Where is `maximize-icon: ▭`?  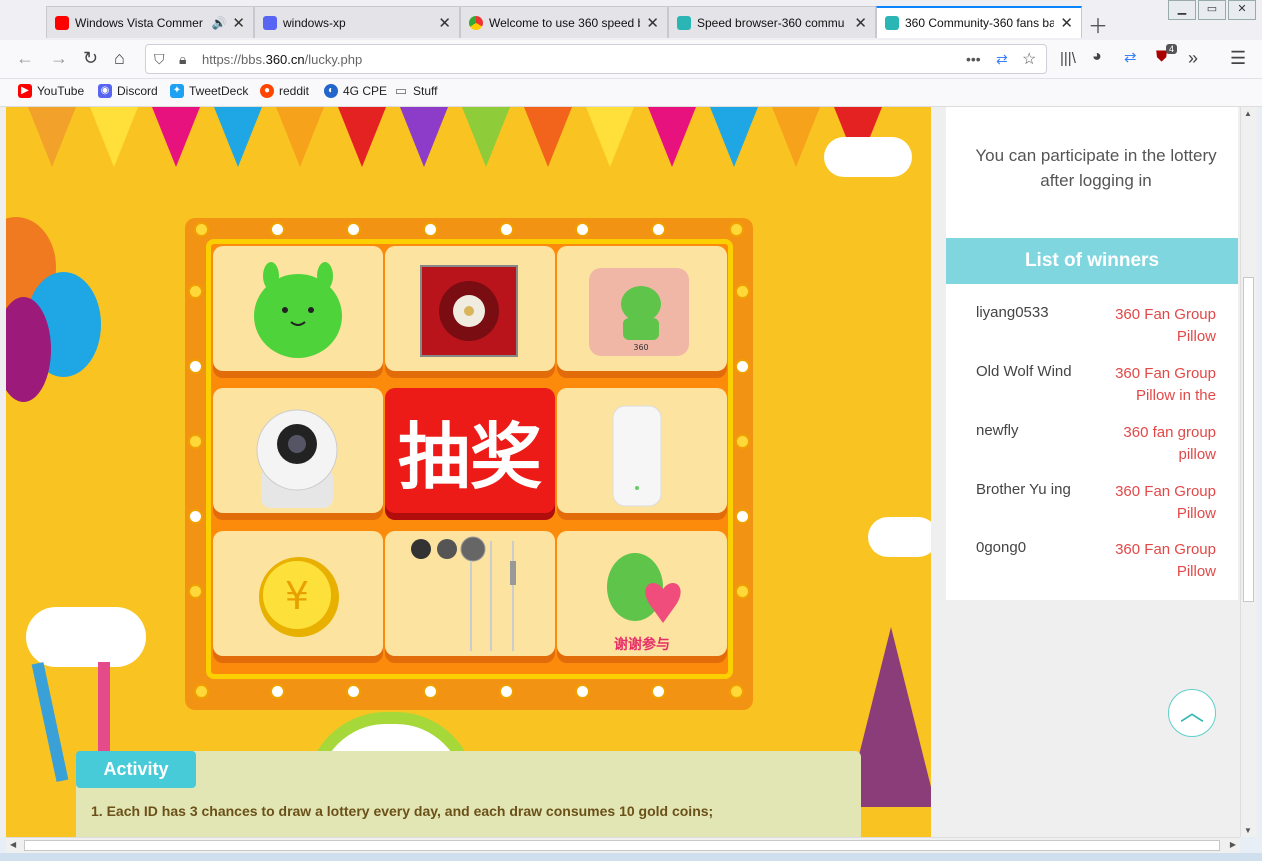
maximize-icon: ▭ is located at coordinates (1212, 10).